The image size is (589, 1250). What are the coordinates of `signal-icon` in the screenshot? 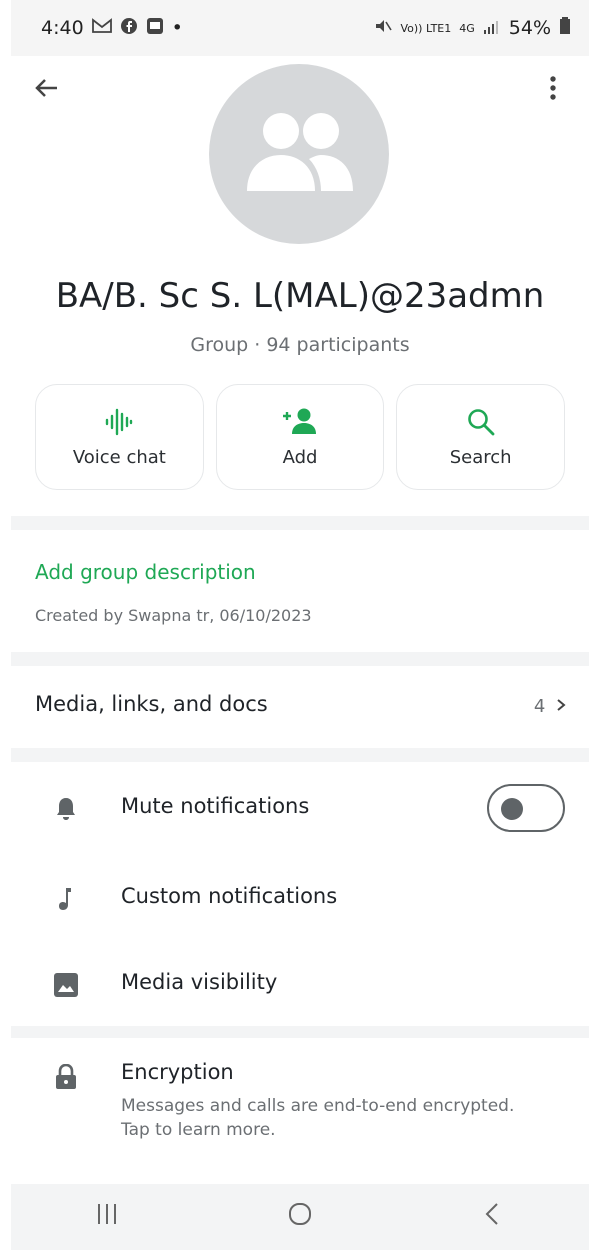 It's located at (492, 28).